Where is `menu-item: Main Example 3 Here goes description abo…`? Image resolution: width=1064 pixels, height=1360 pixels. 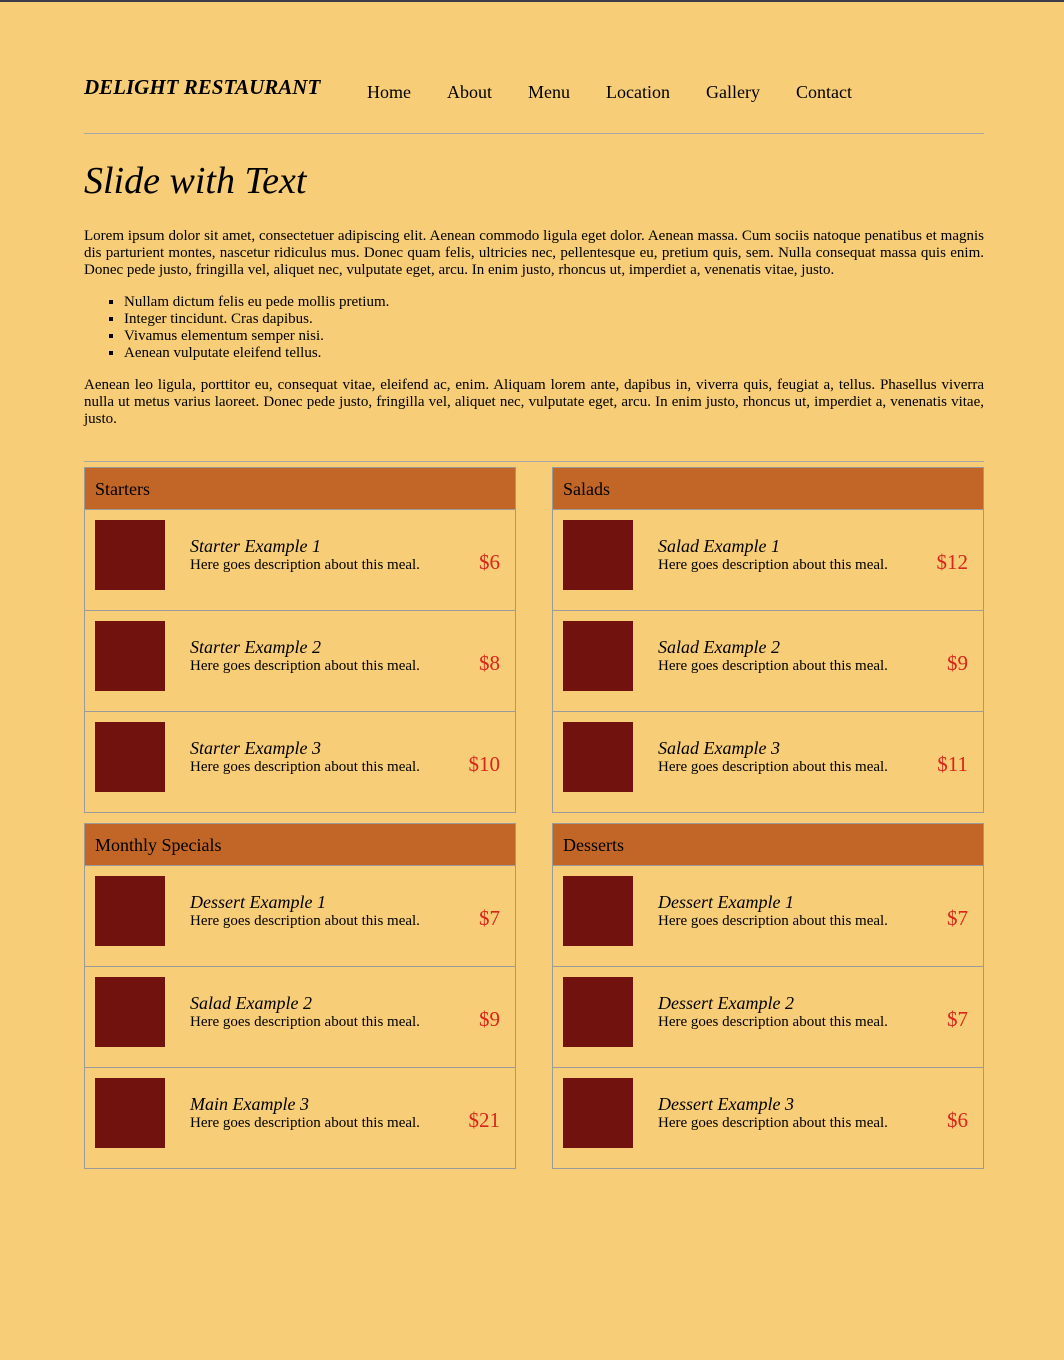
menu-item: Main Example 3 Here goes description abo… is located at coordinates (300, 1118).